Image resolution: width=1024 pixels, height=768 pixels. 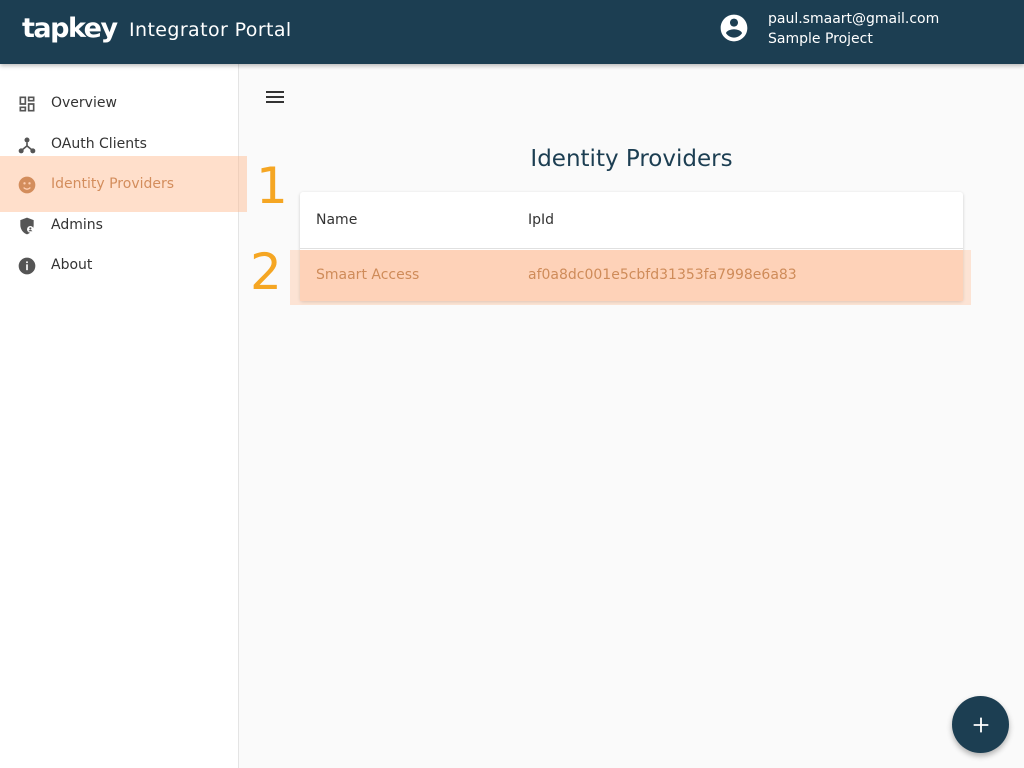 What do you see at coordinates (77, 225) in the screenshot?
I see `sidebar-item-label: Admins` at bounding box center [77, 225].